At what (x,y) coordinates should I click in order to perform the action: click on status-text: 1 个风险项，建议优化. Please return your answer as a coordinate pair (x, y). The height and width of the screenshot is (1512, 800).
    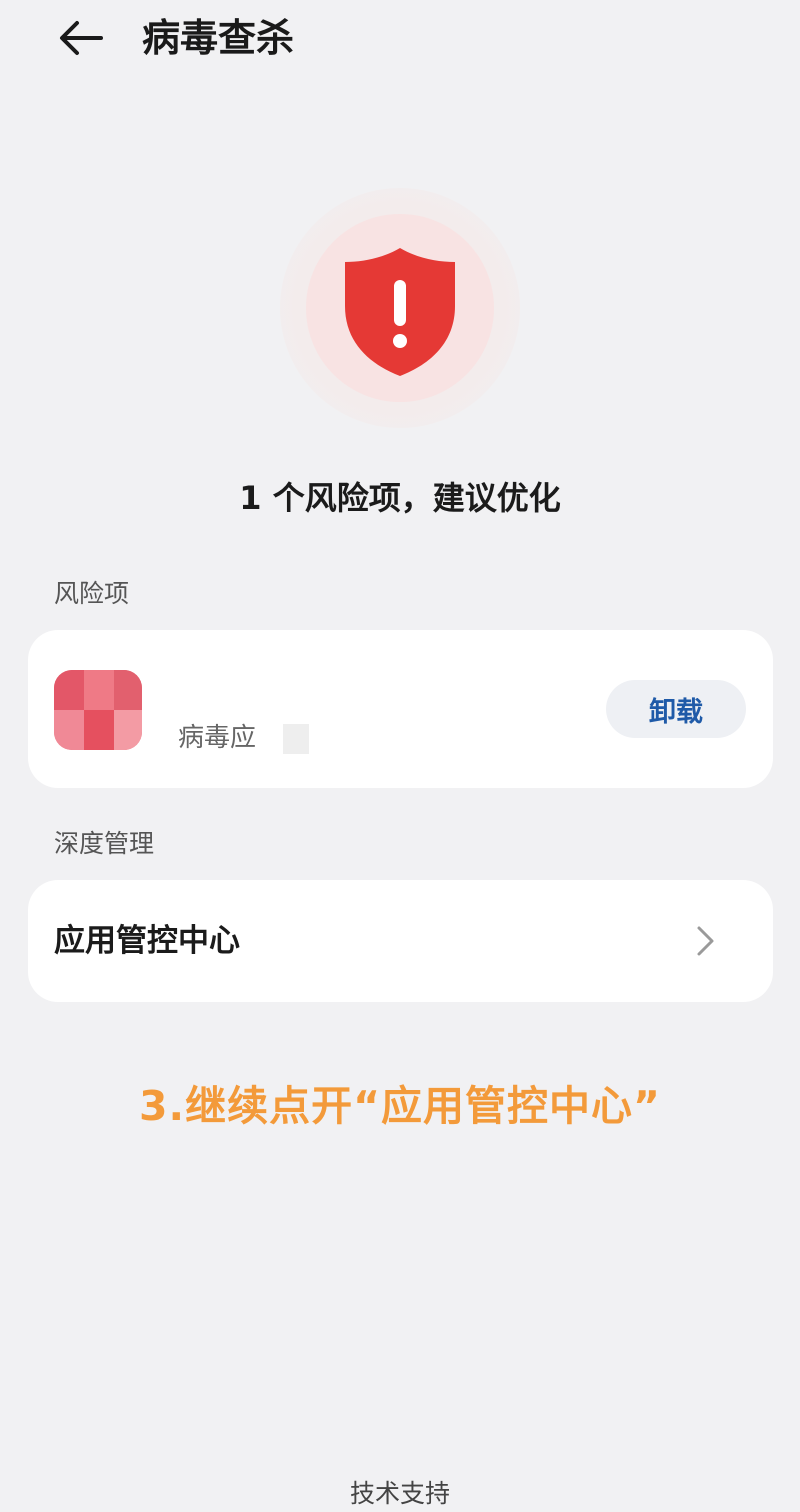
    Looking at the image, I should click on (400, 498).